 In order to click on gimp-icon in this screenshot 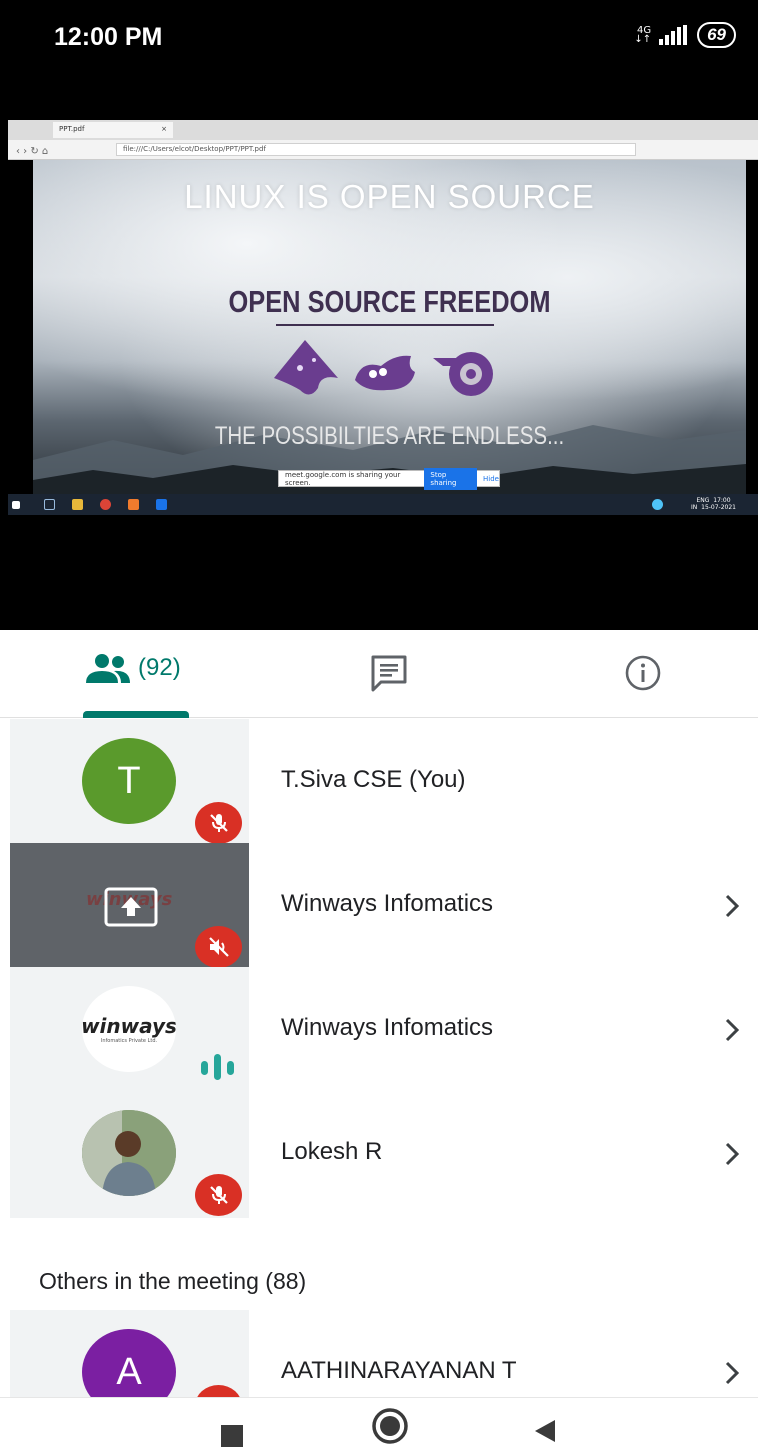, I will do `click(385, 373)`.